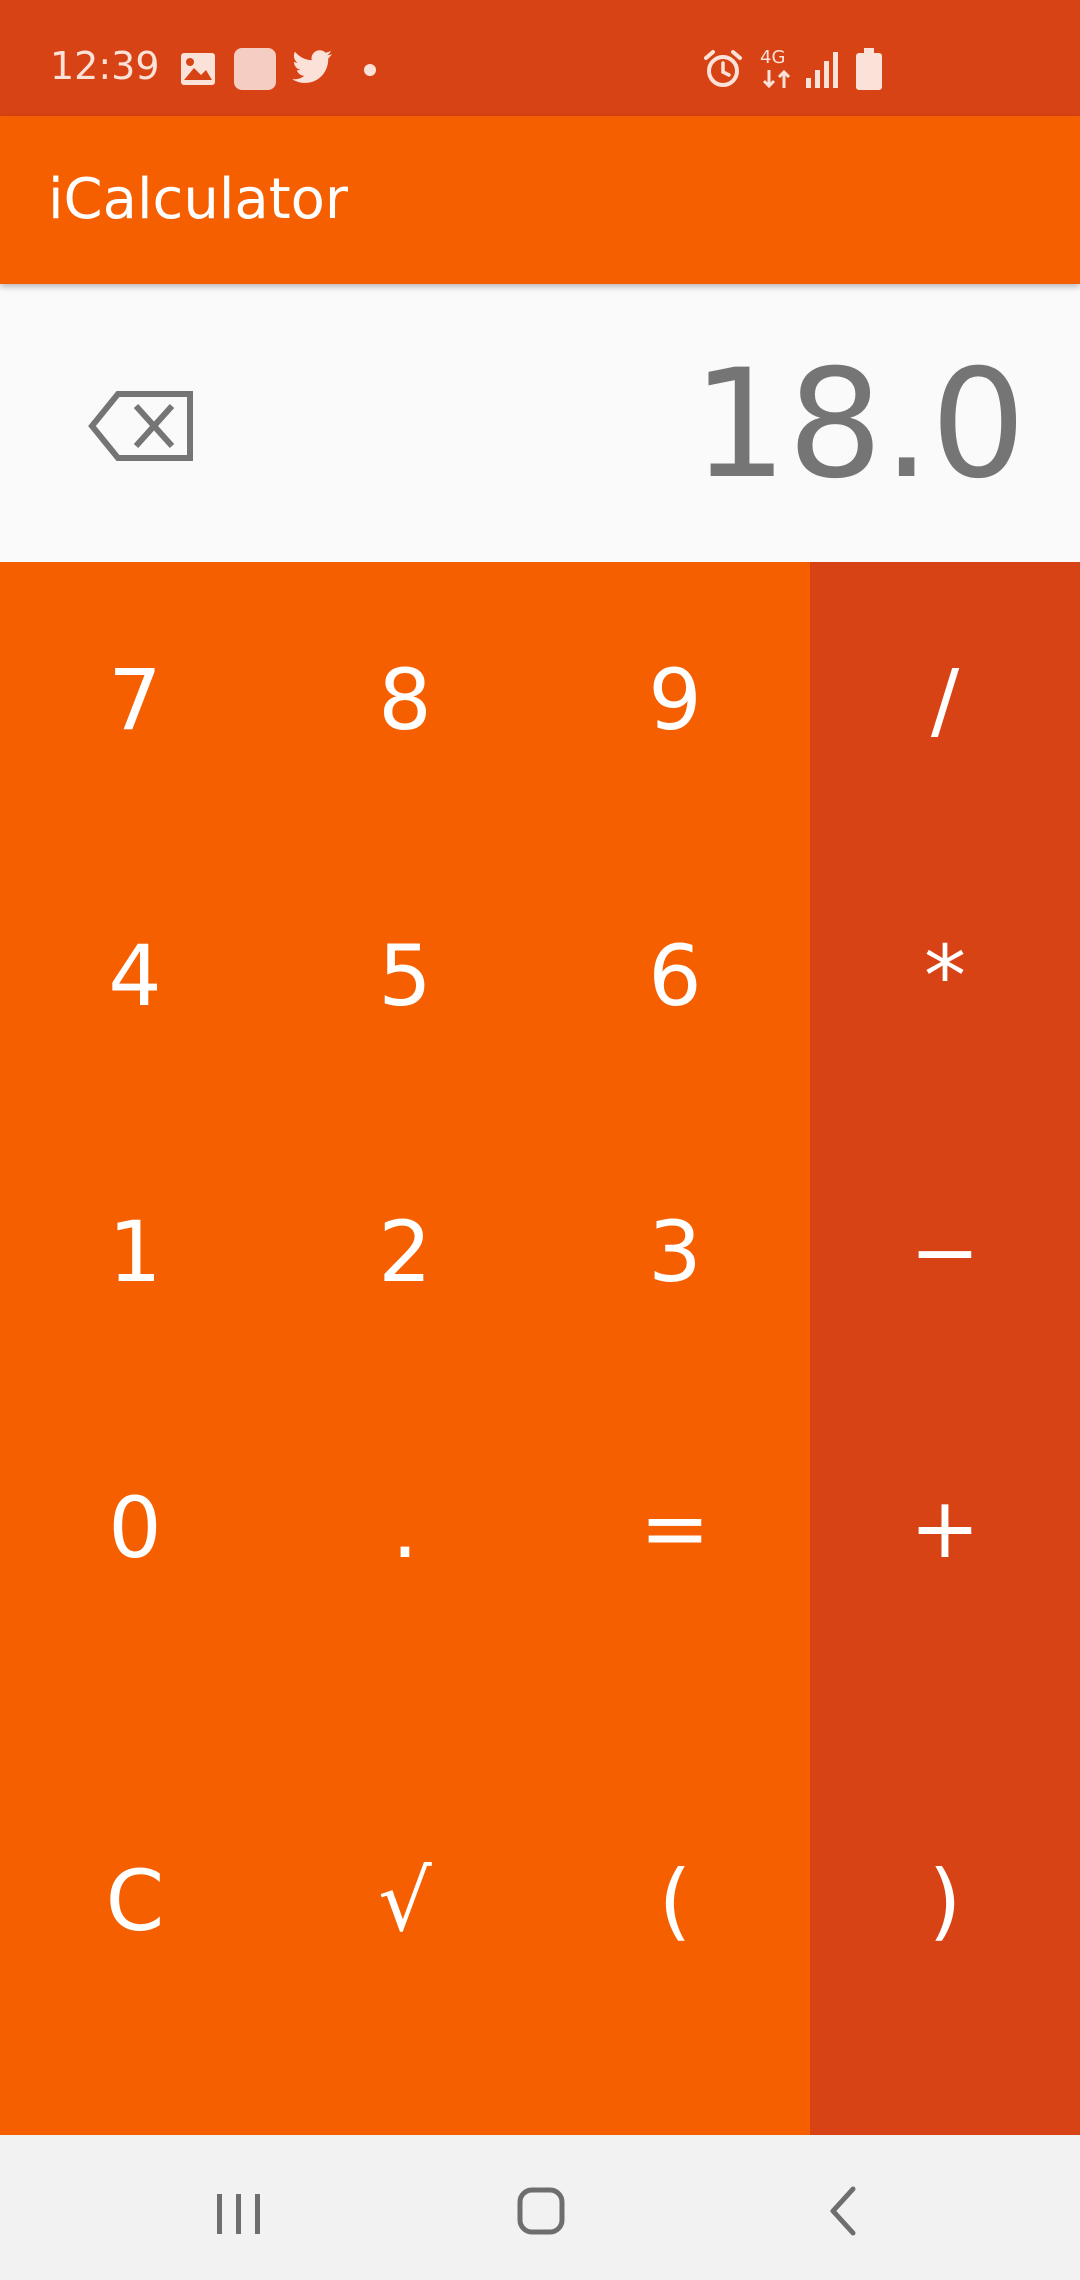 The height and width of the screenshot is (2280, 1080). Describe the element at coordinates (405, 1528) in the screenshot. I see `key-decimal: .` at that location.